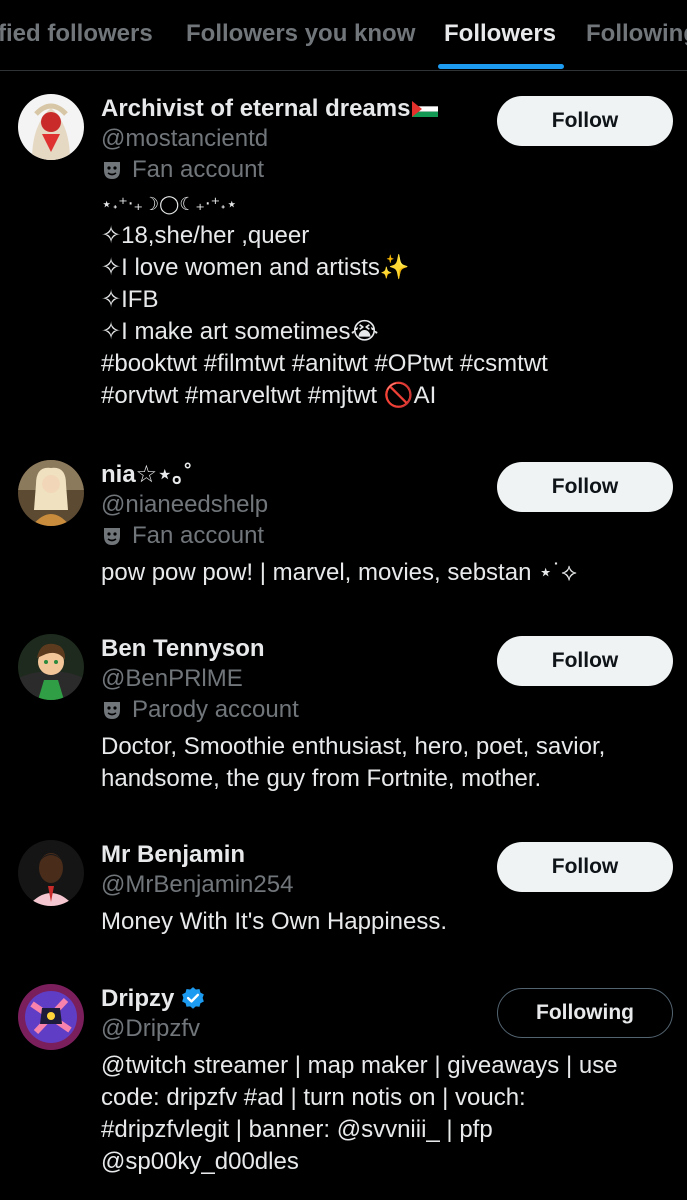 The width and height of the screenshot is (687, 1200). What do you see at coordinates (585, 1013) in the screenshot?
I see `following-button: Following` at bounding box center [585, 1013].